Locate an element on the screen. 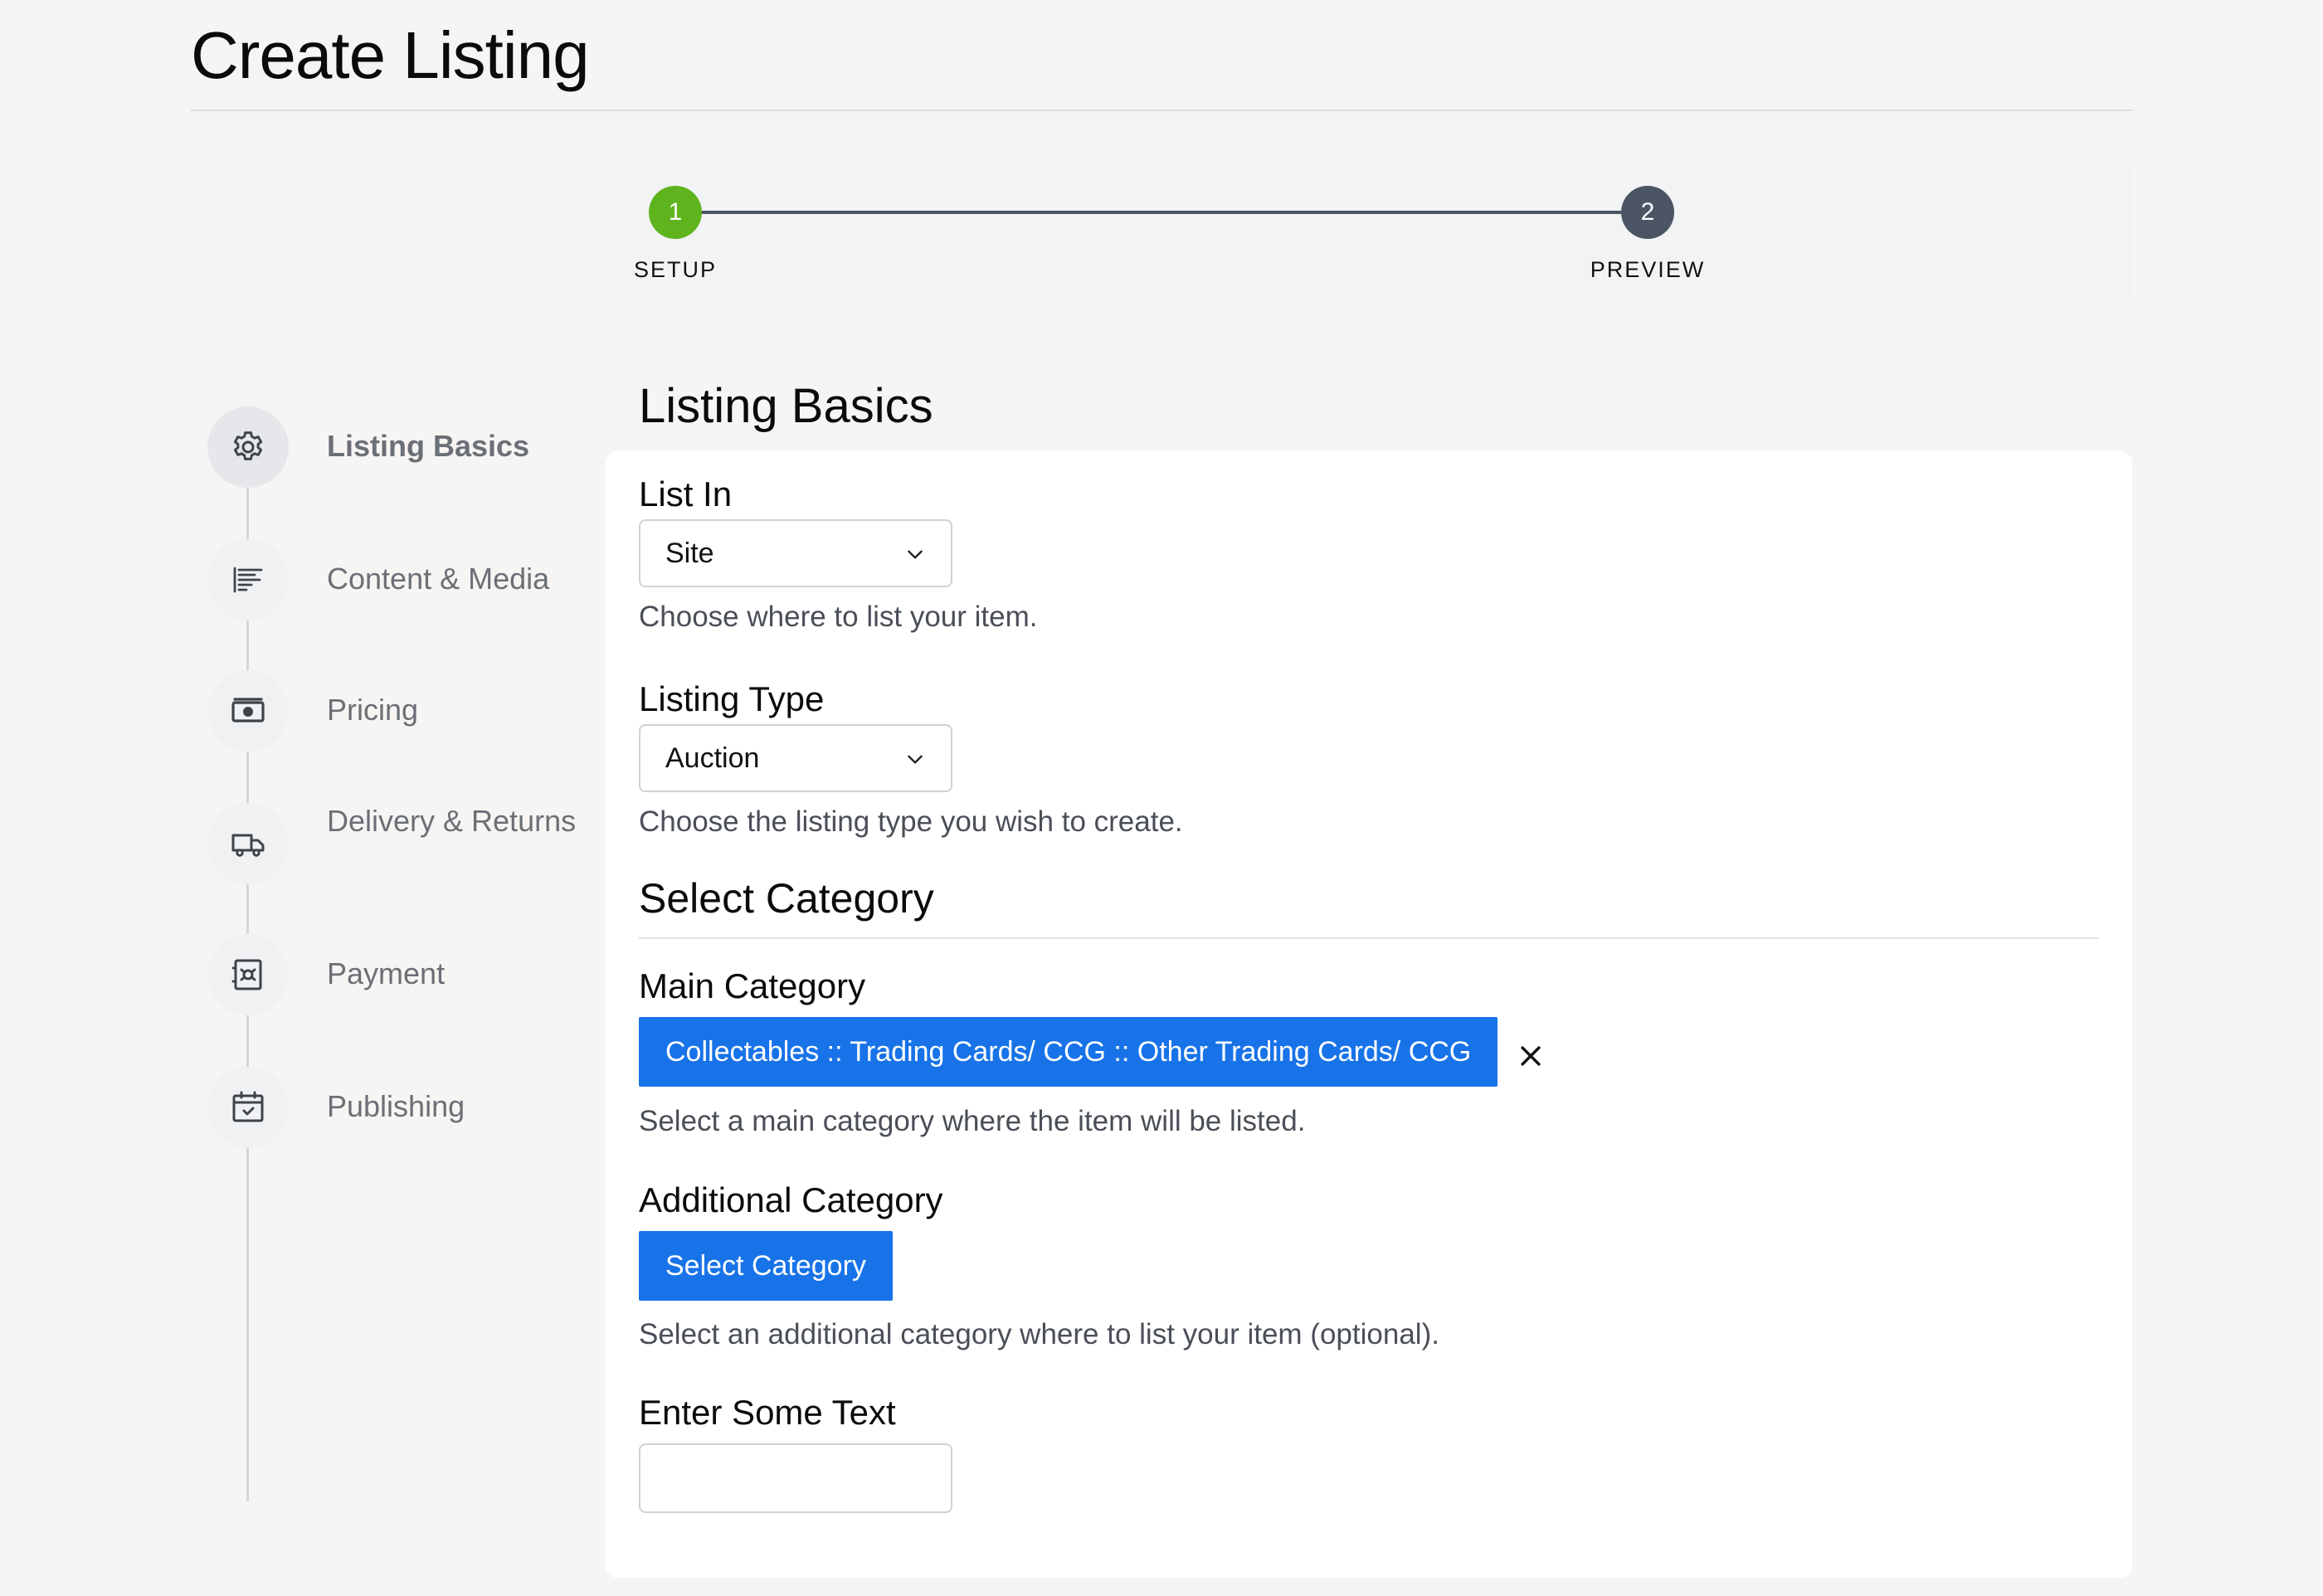 The height and width of the screenshot is (1596, 2323). list-in-select: Site is located at coordinates (795, 553).